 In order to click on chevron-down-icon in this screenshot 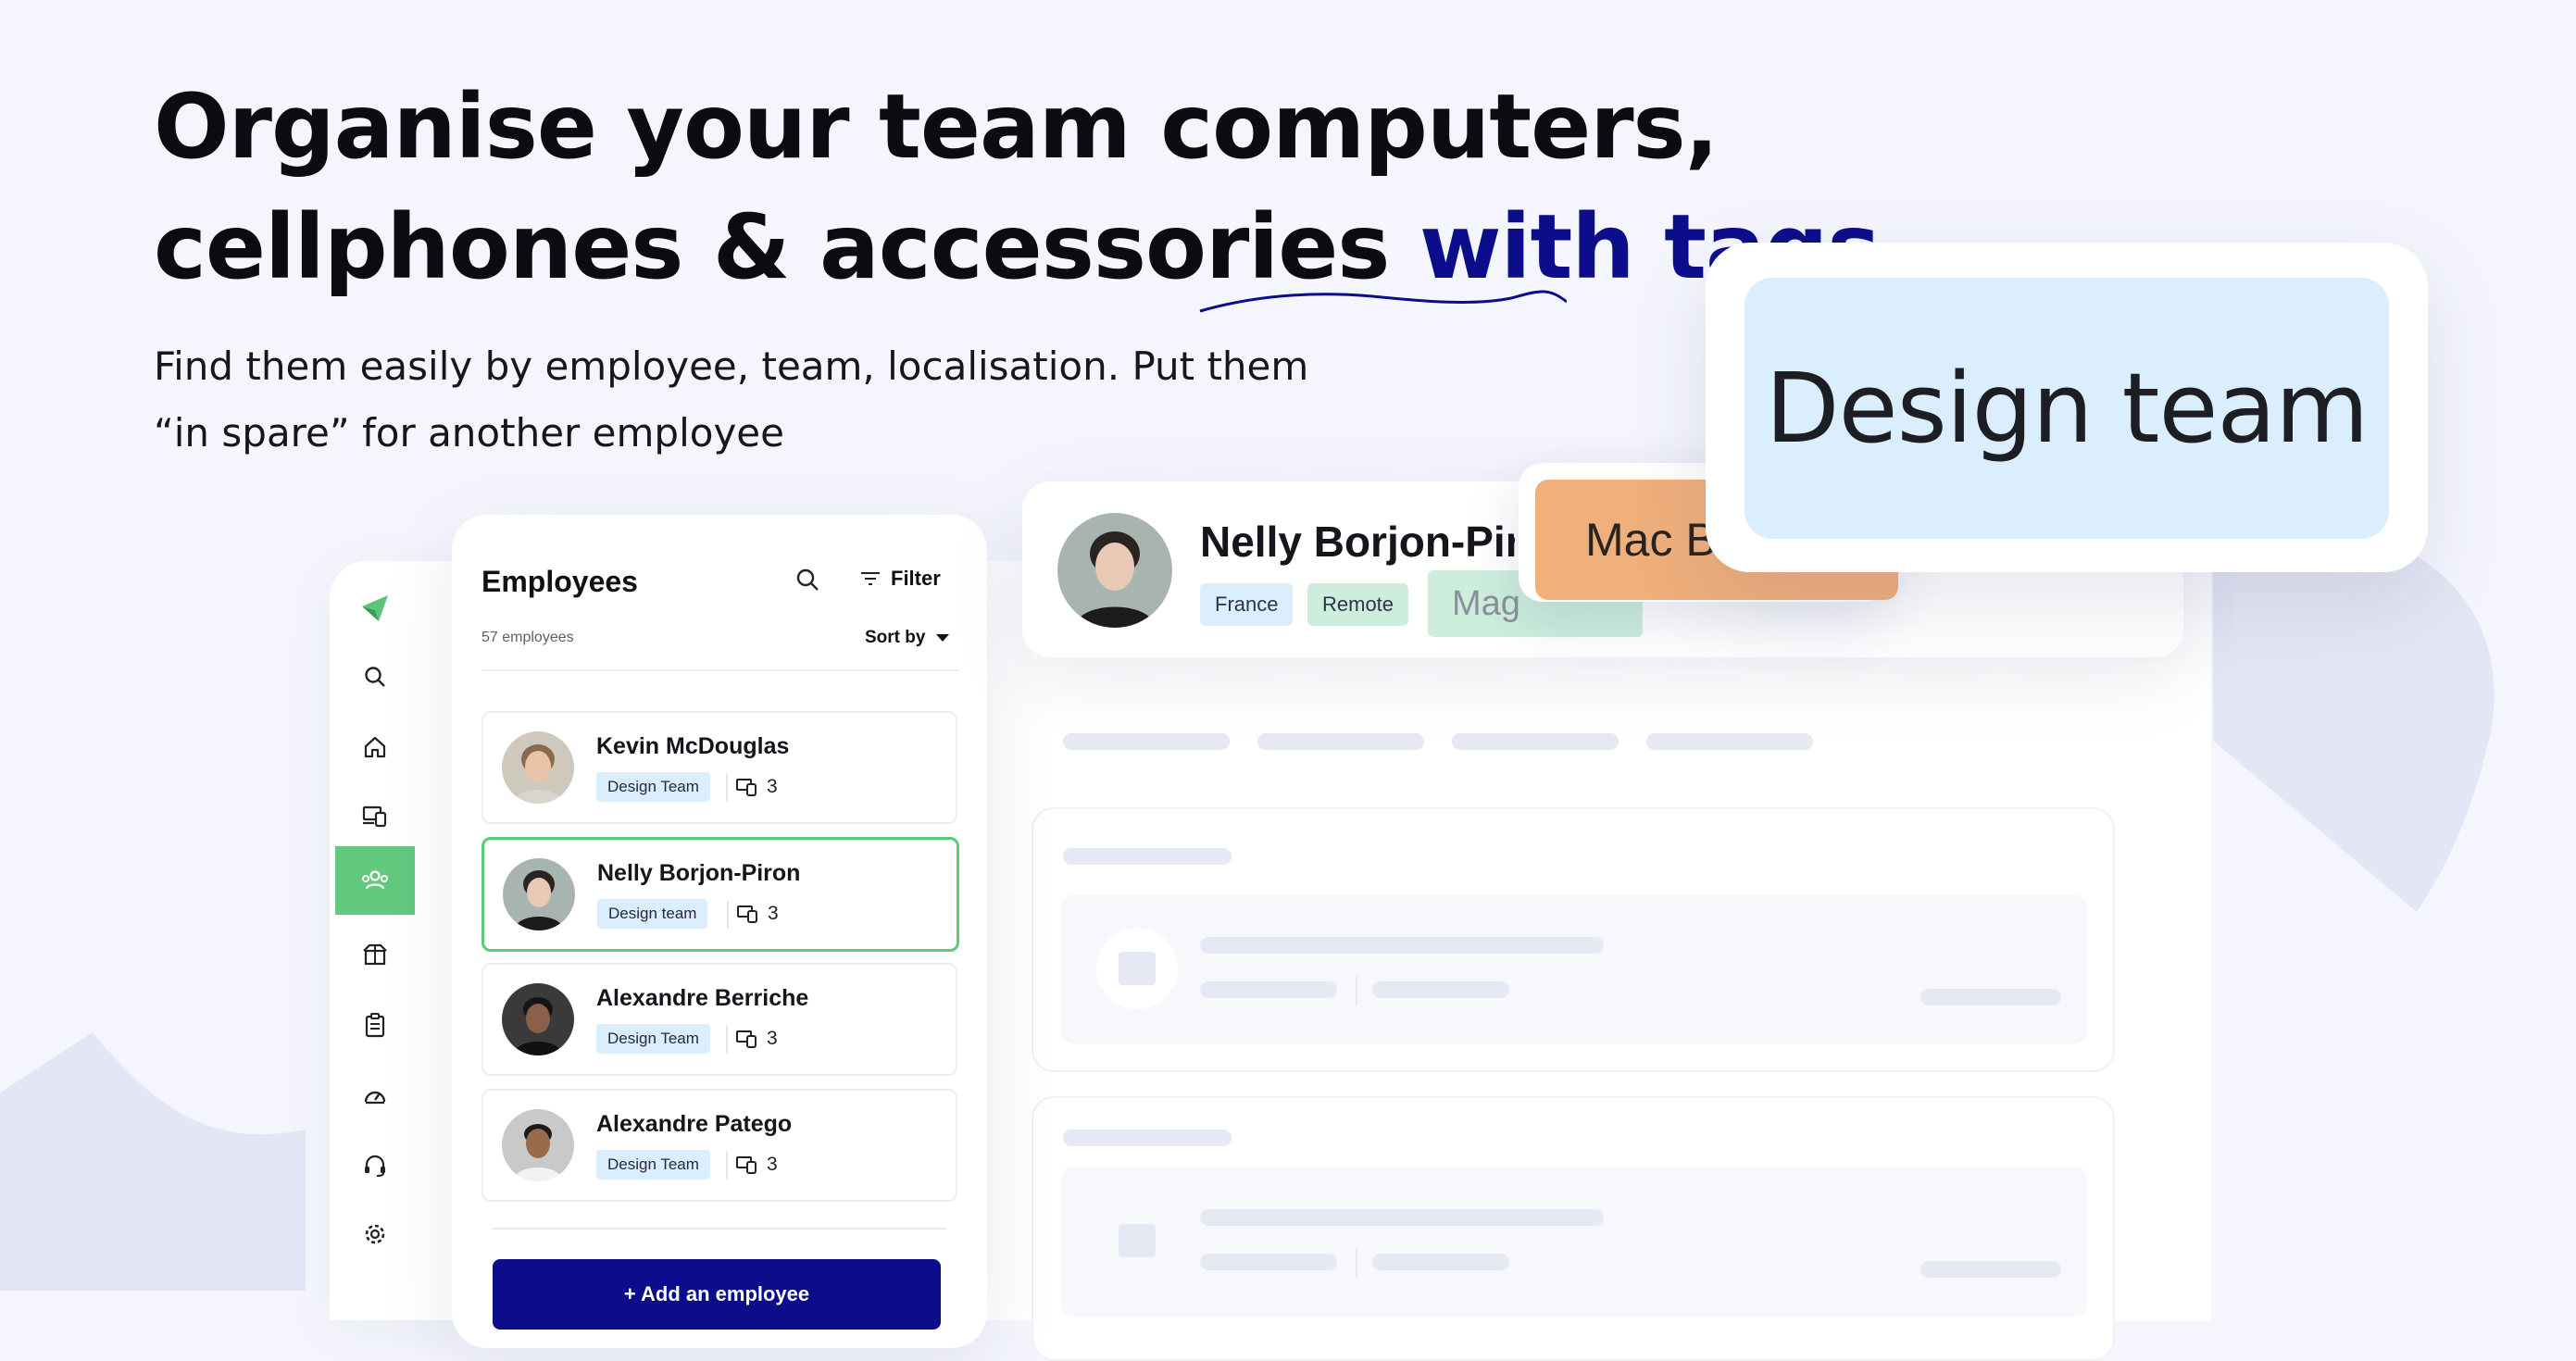, I will do `click(943, 638)`.